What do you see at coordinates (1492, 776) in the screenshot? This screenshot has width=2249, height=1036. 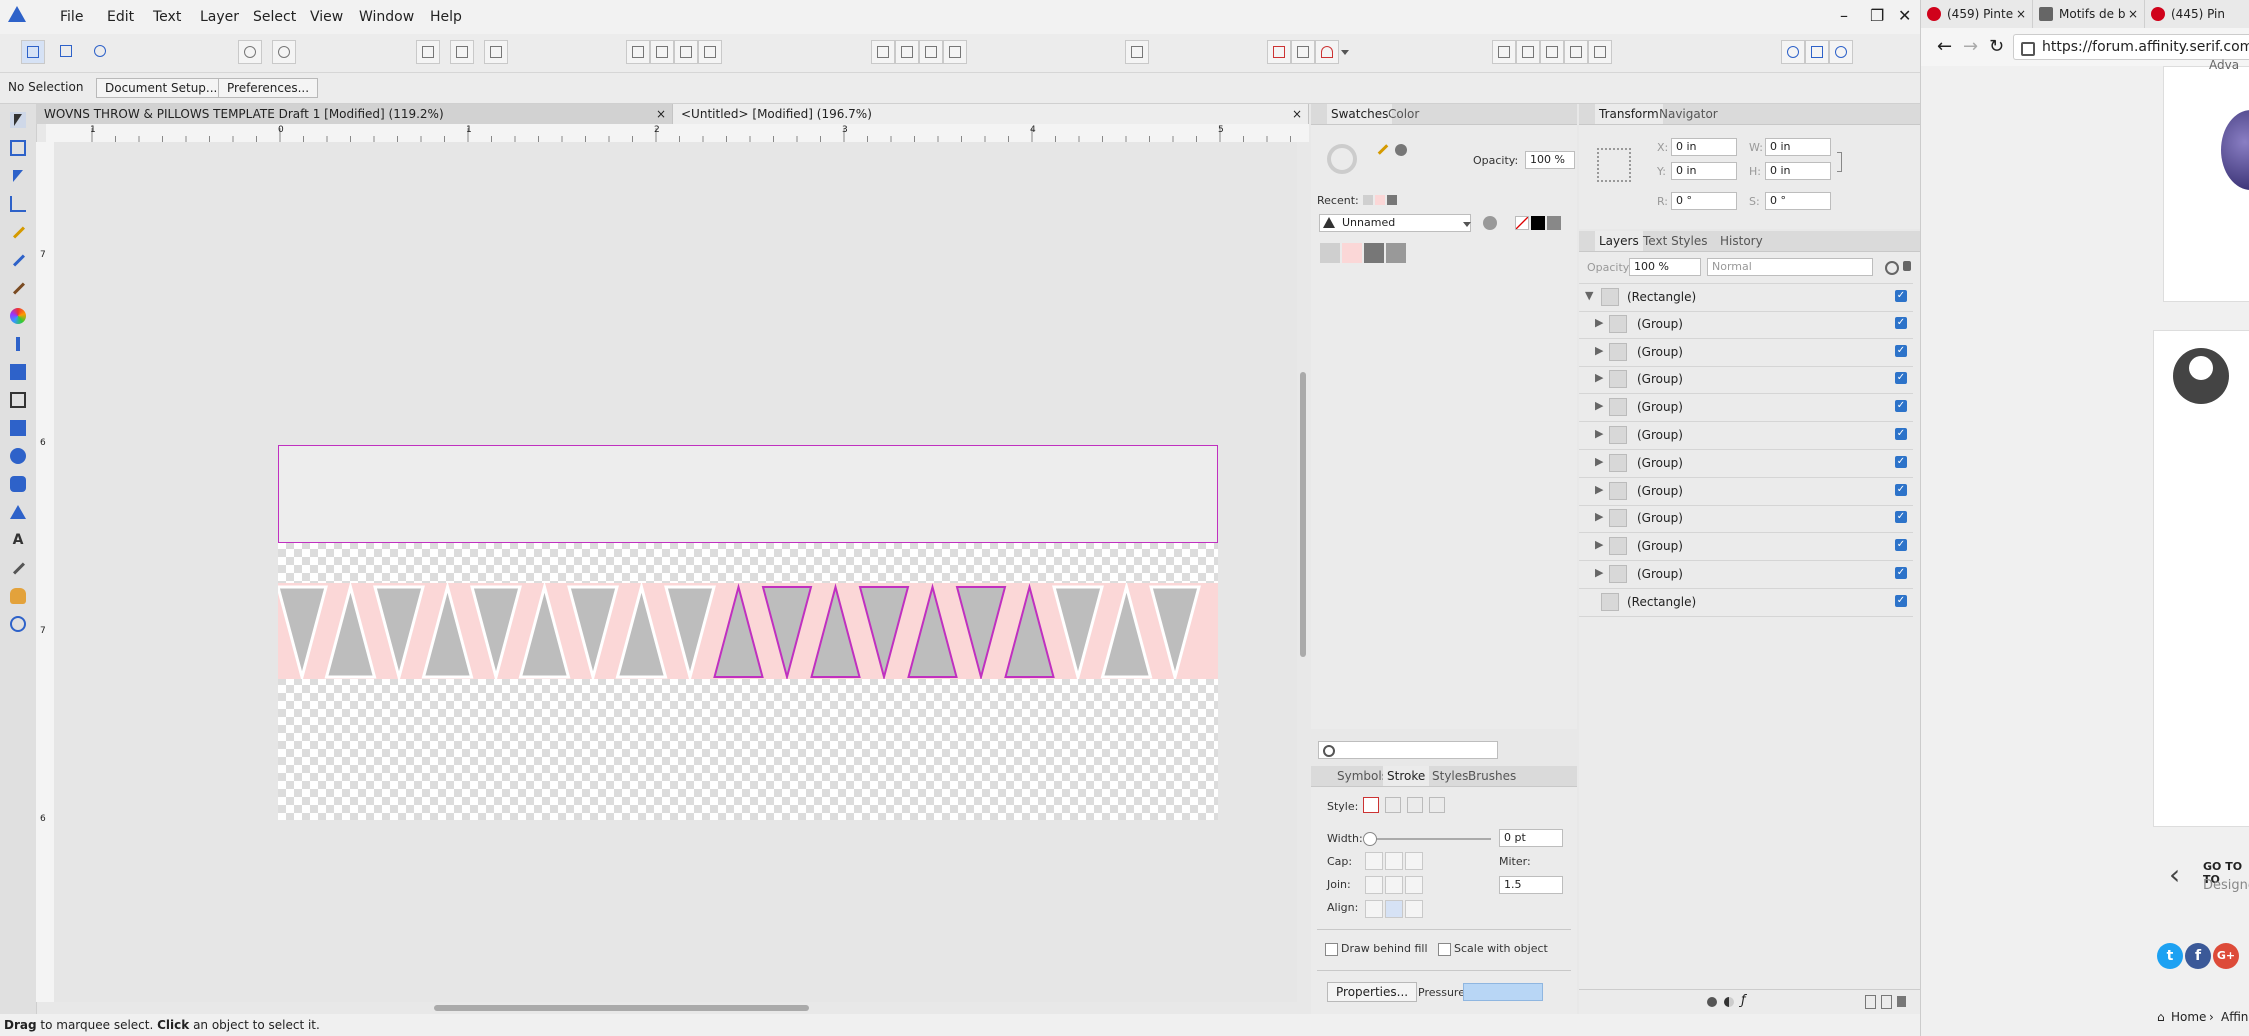 I see `tab-brushes: Brushes` at bounding box center [1492, 776].